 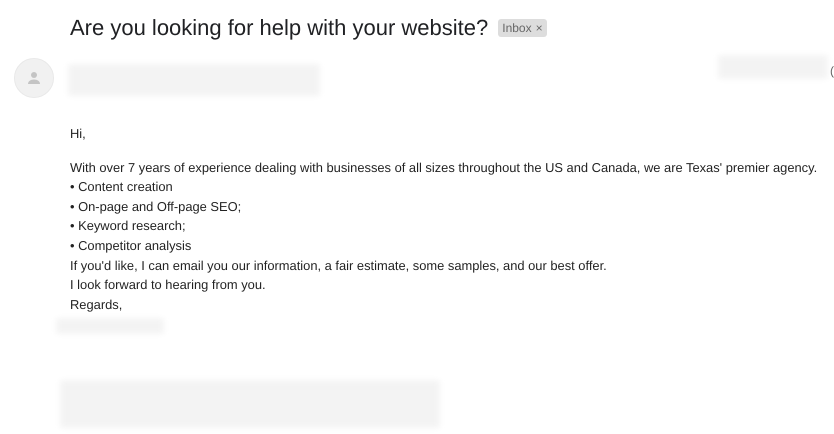 What do you see at coordinates (131, 245) in the screenshot?
I see `body-text: • Competitor analysis` at bounding box center [131, 245].